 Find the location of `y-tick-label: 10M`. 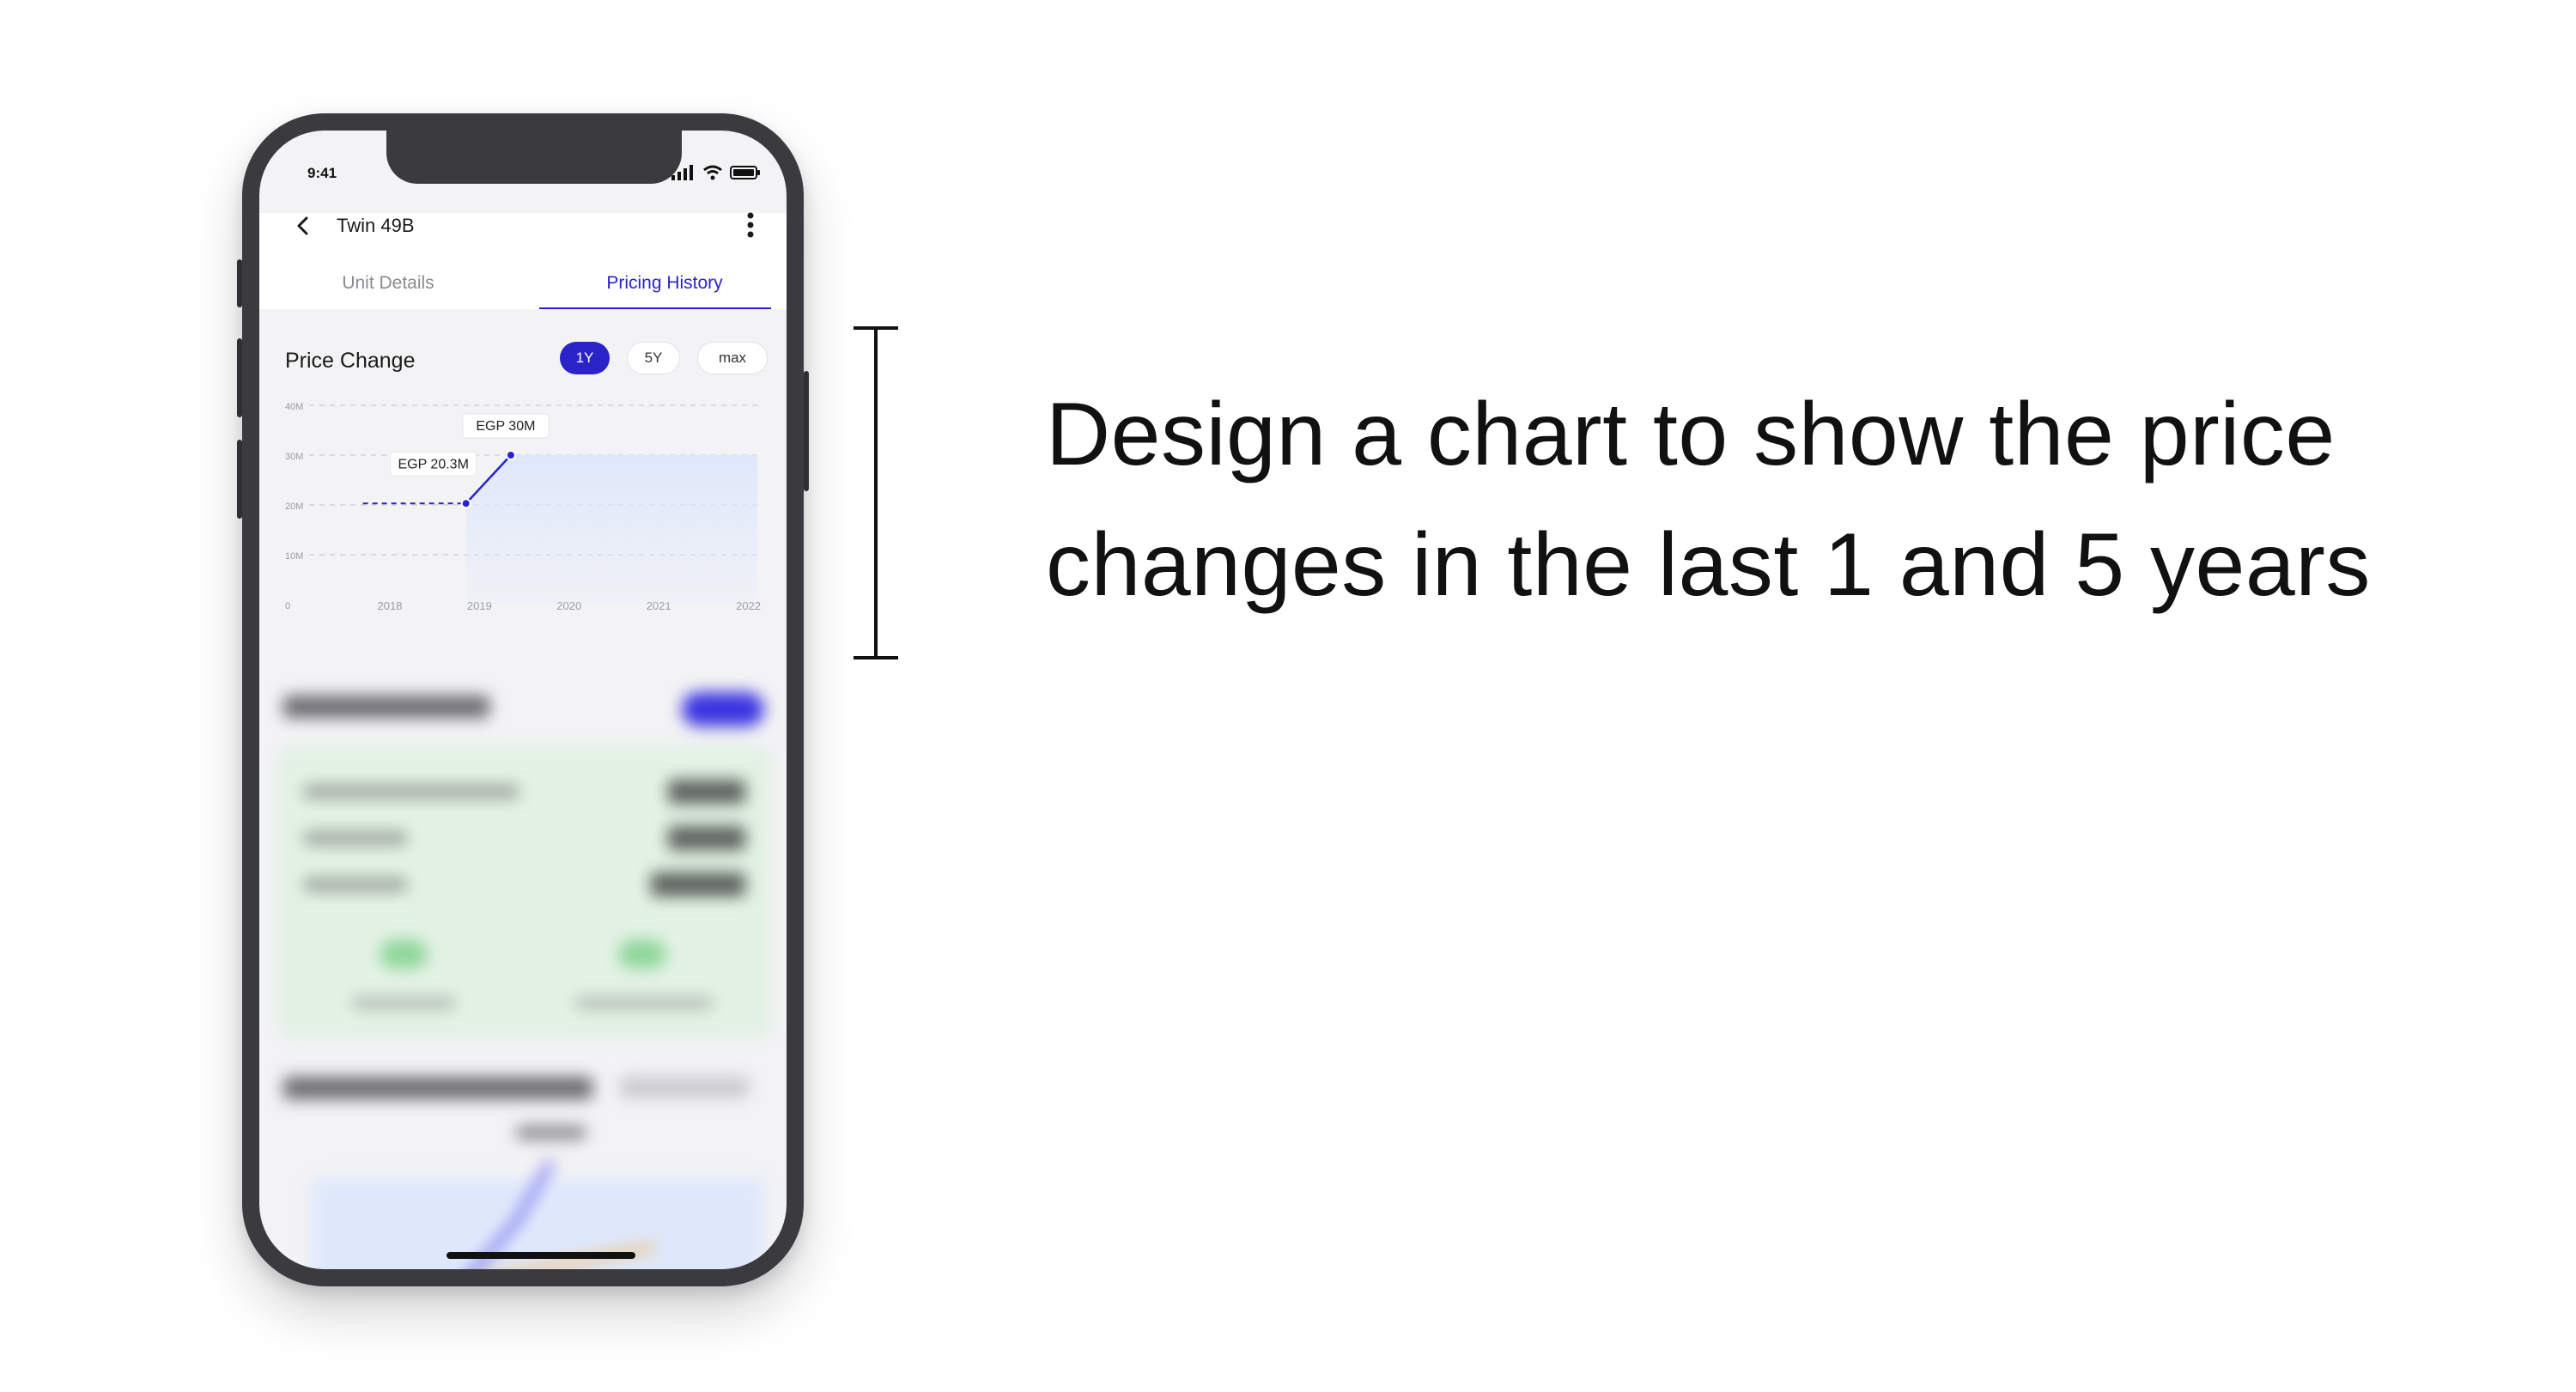

y-tick-label: 10M is located at coordinates (294, 556).